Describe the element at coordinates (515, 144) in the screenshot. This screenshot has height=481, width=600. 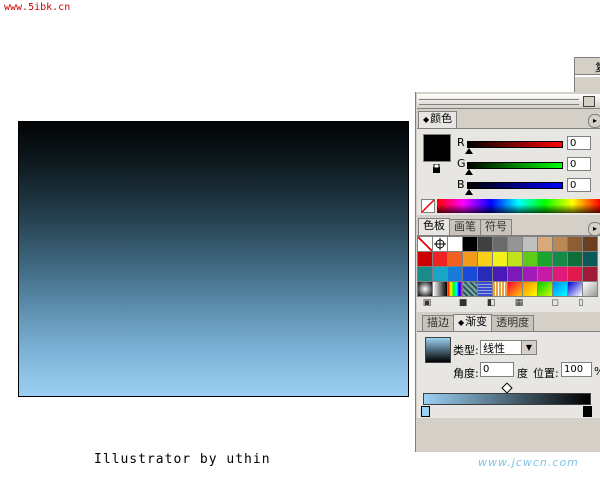
I see `slider-r` at that location.